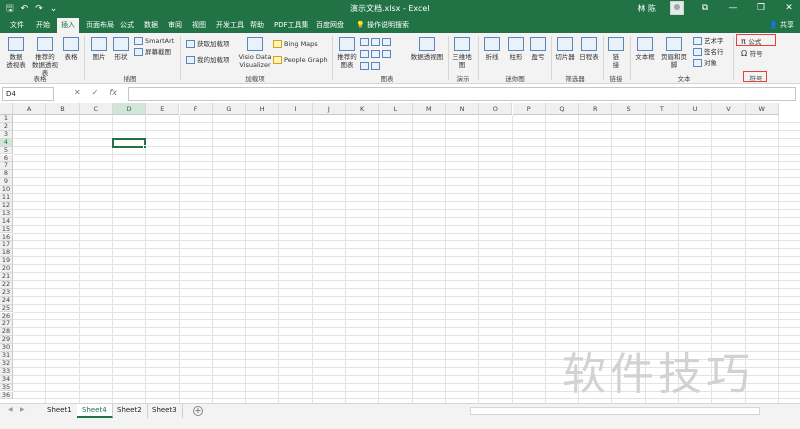  Describe the element at coordinates (127, 25) in the screenshot. I see `tab-formulas: 公式` at that location.